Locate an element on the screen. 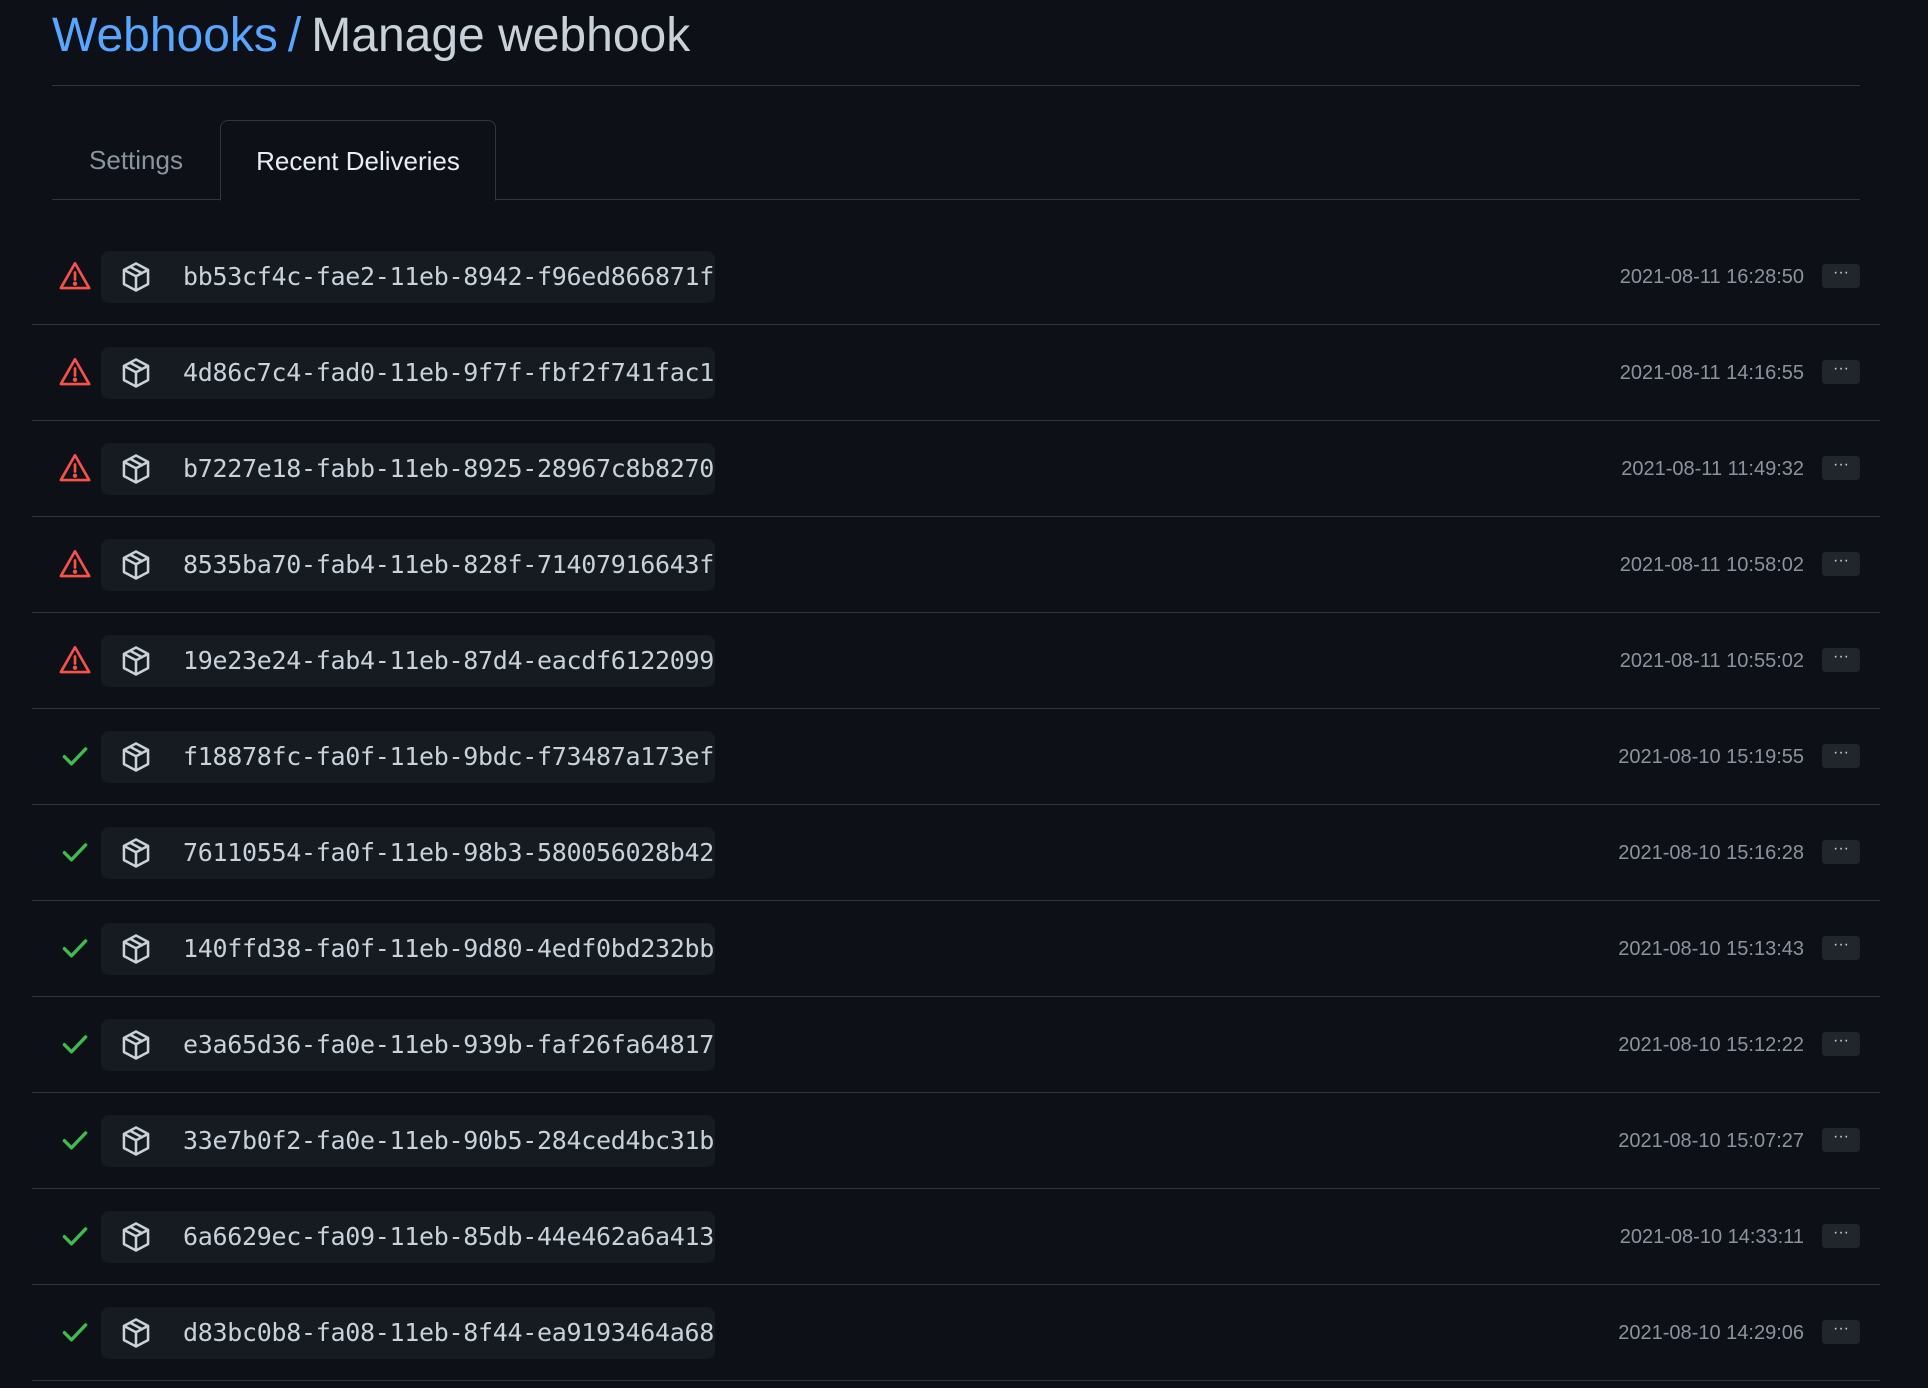 The height and width of the screenshot is (1388, 1928). delivery-guid-pill: 4d86c7c4-fad0-11eb-9f7f-fbf2f741fac1 is located at coordinates (408, 373).